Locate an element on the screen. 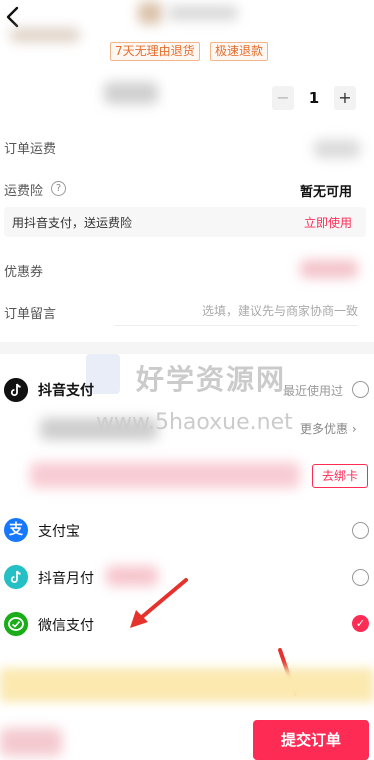 The height and width of the screenshot is (760, 374). freight-label: 订单运费 is located at coordinates (30, 149).